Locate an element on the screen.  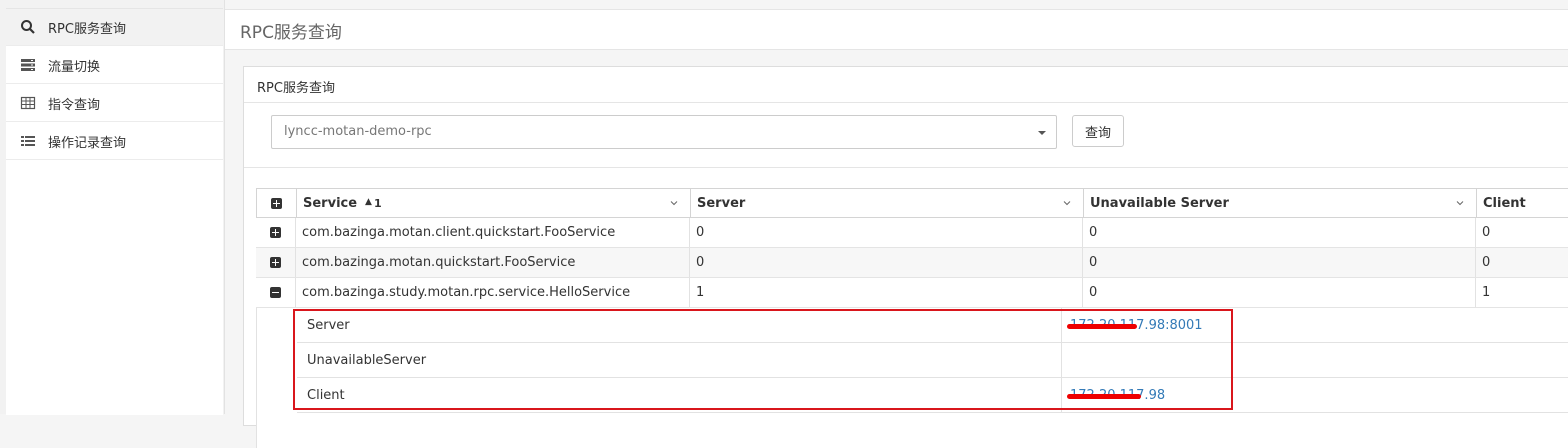
application-select: lyncc-motan-demo-rpc is located at coordinates (664, 132).